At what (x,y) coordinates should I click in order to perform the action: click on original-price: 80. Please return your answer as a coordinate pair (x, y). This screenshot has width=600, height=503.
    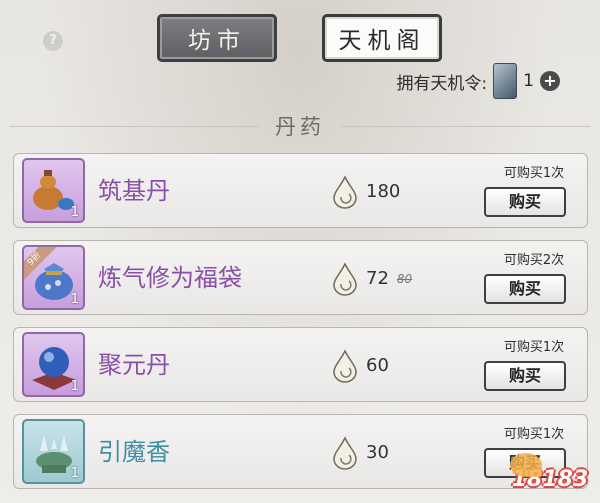
    Looking at the image, I should click on (404, 278).